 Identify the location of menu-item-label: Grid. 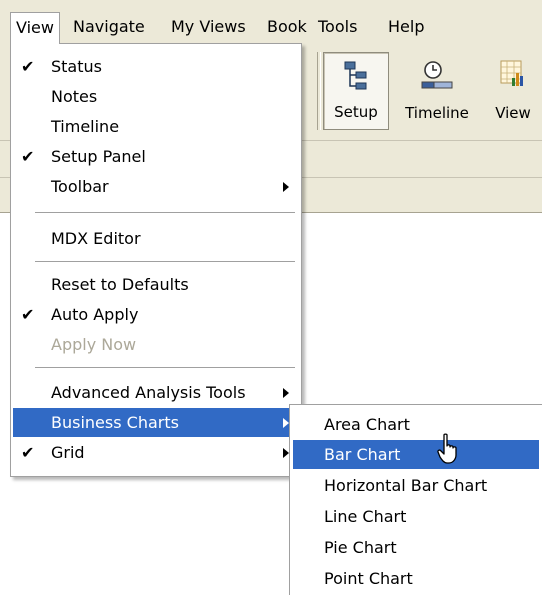
(68, 452).